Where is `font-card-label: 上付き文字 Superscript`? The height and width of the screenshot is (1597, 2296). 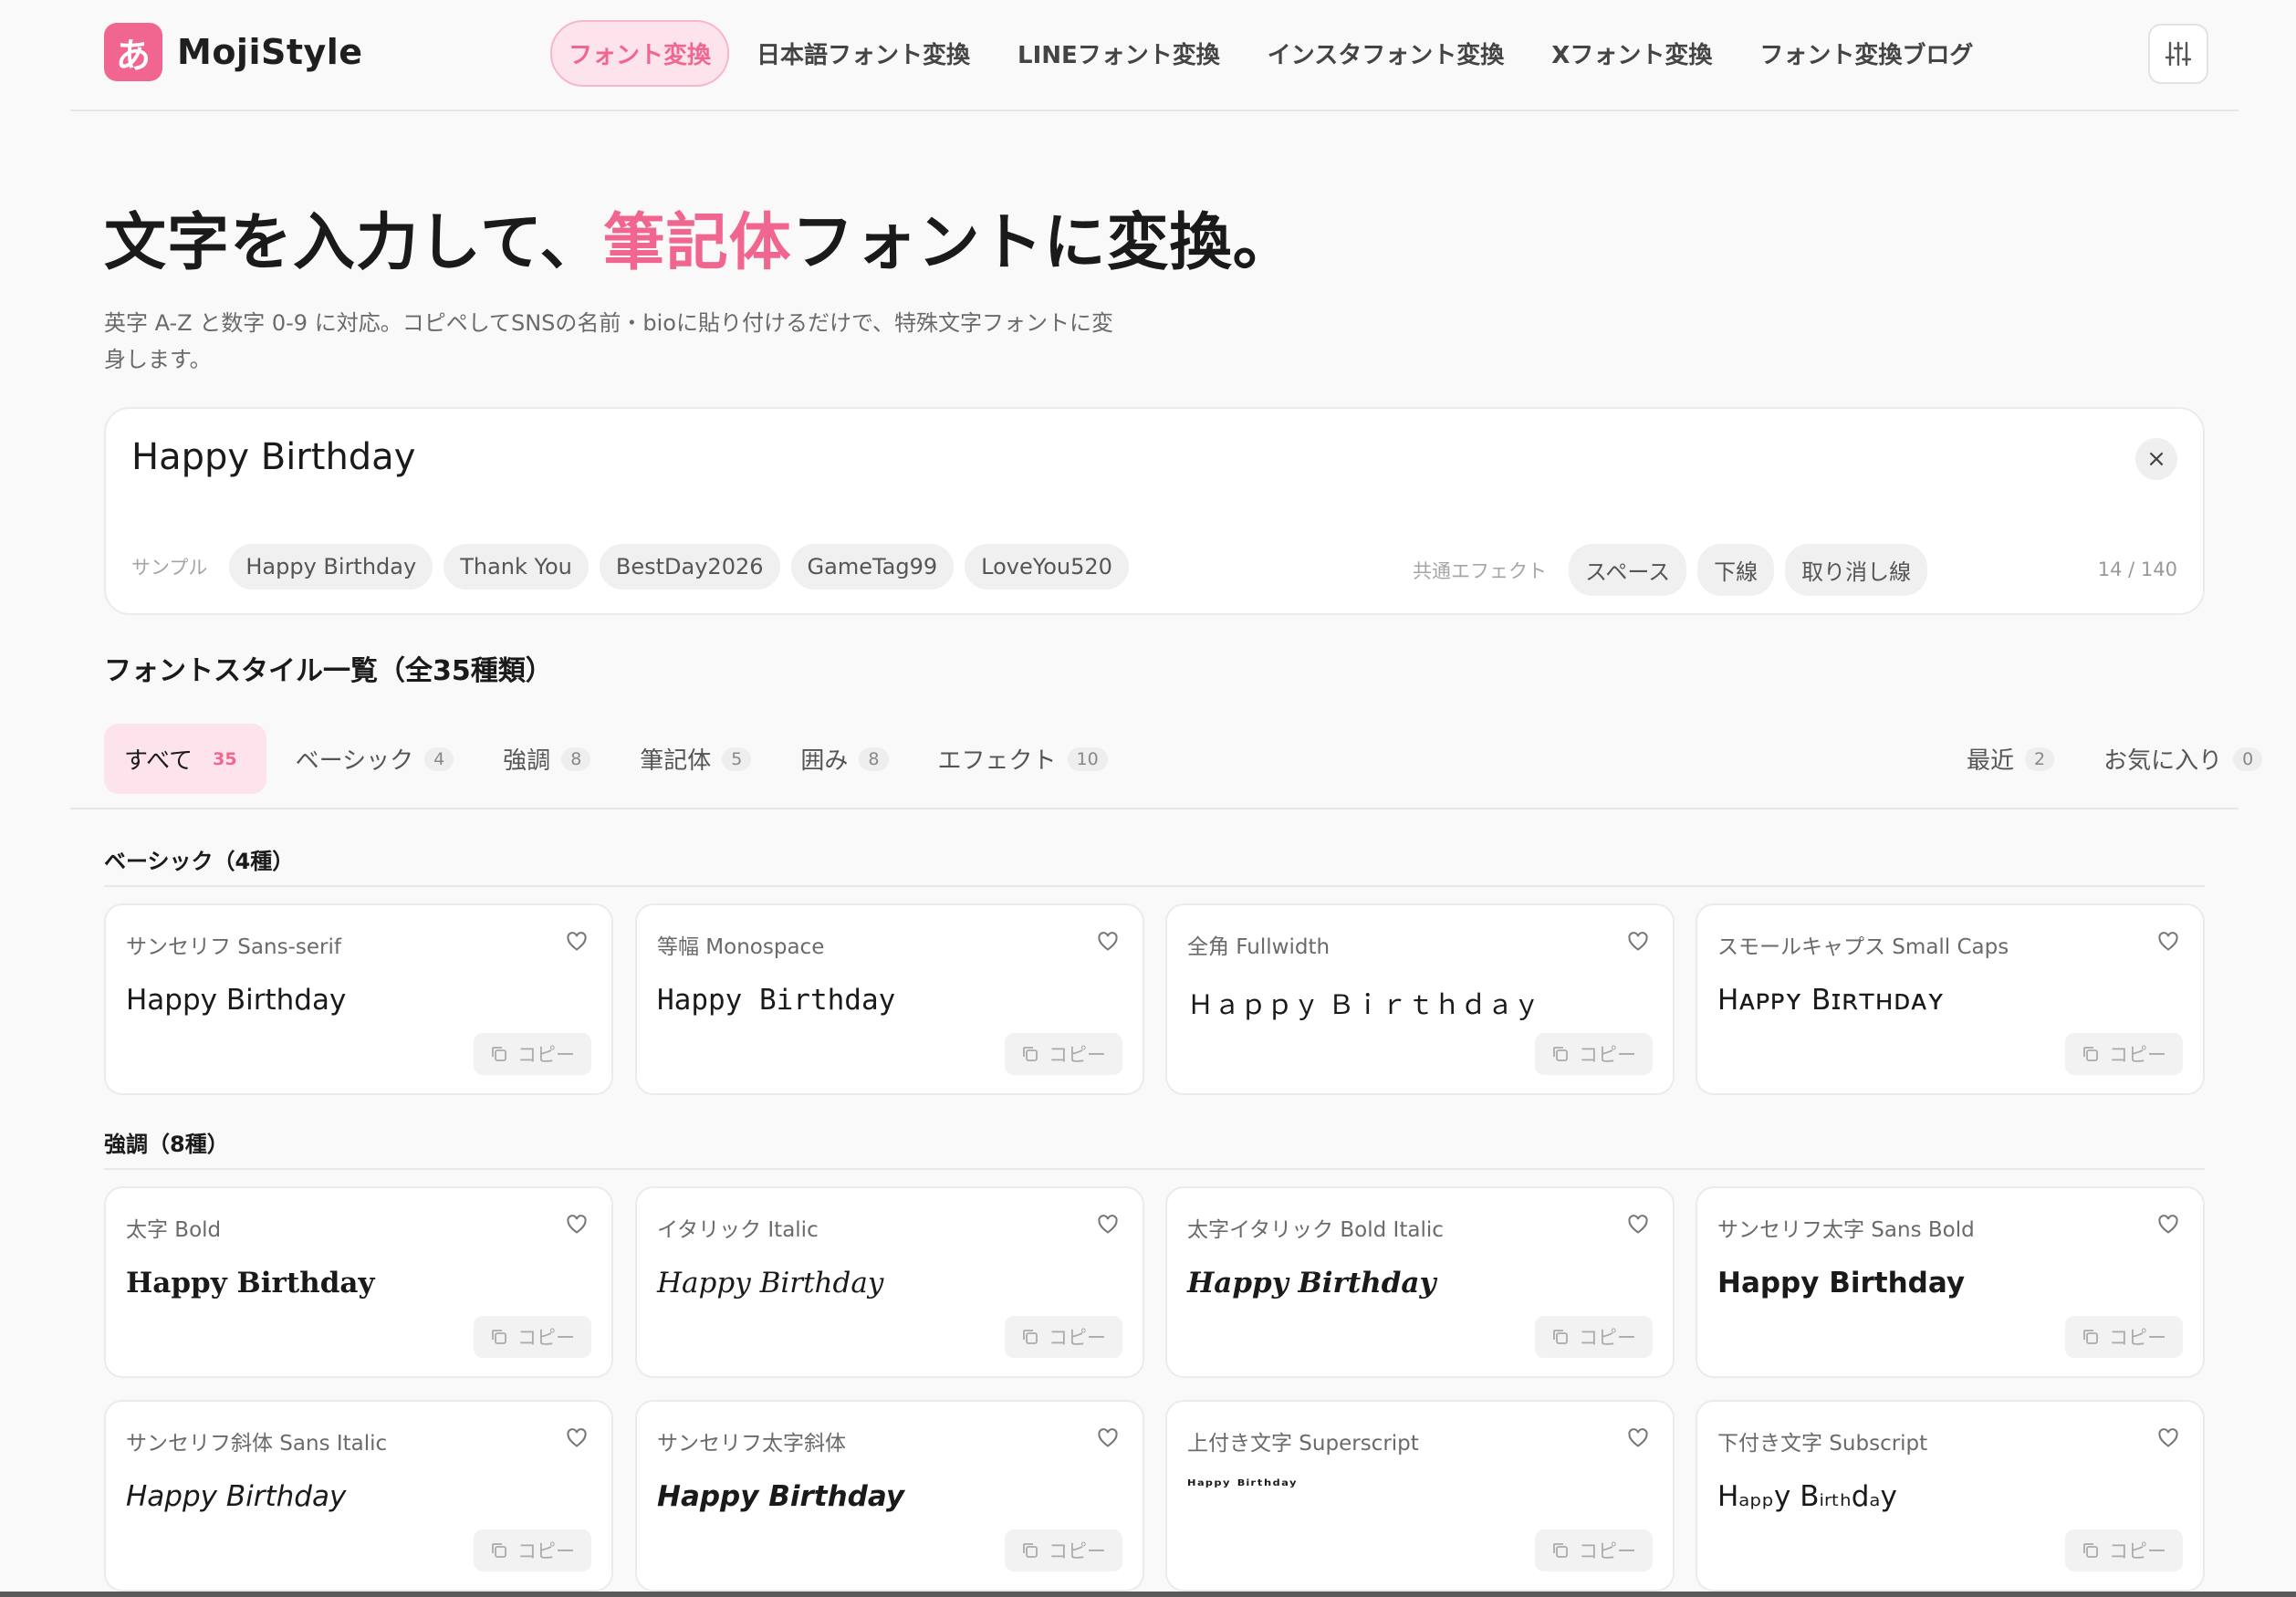 font-card-label: 上付き文字 Superscript is located at coordinates (1303, 1444).